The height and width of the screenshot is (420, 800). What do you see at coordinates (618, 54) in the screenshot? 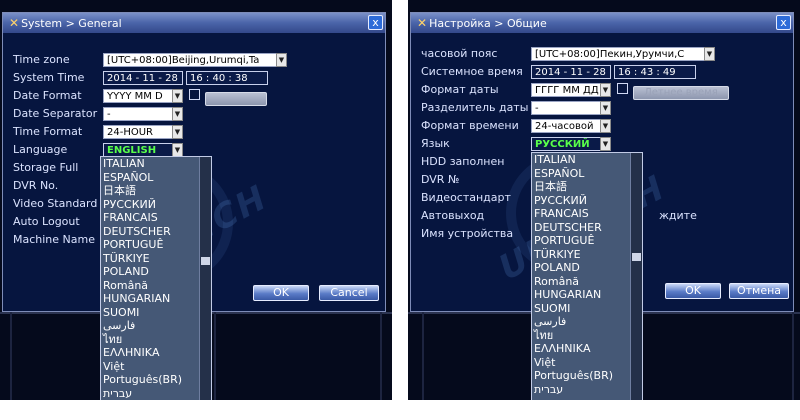
I see `timezone-select: [UTC+08:00]Пекин,Урумчи,С` at bounding box center [618, 54].